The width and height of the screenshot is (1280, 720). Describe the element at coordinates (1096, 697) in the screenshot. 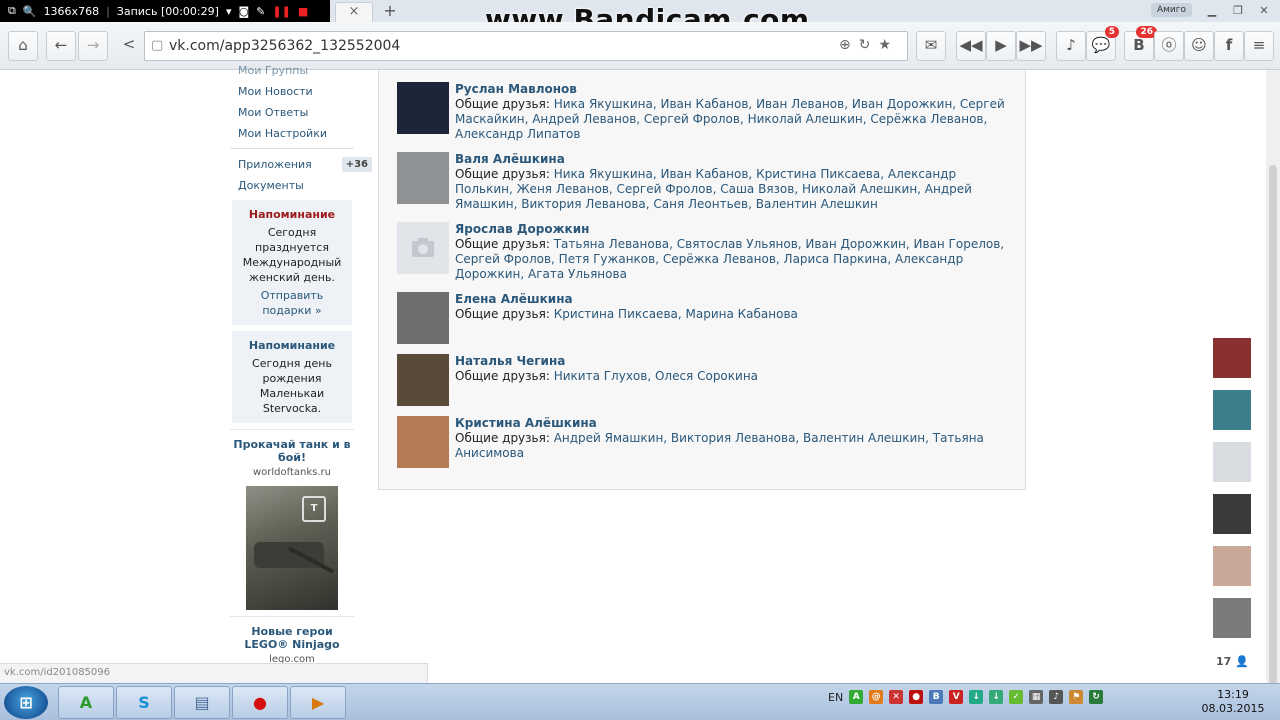

I see `sync-tray-icon: ↻` at that location.